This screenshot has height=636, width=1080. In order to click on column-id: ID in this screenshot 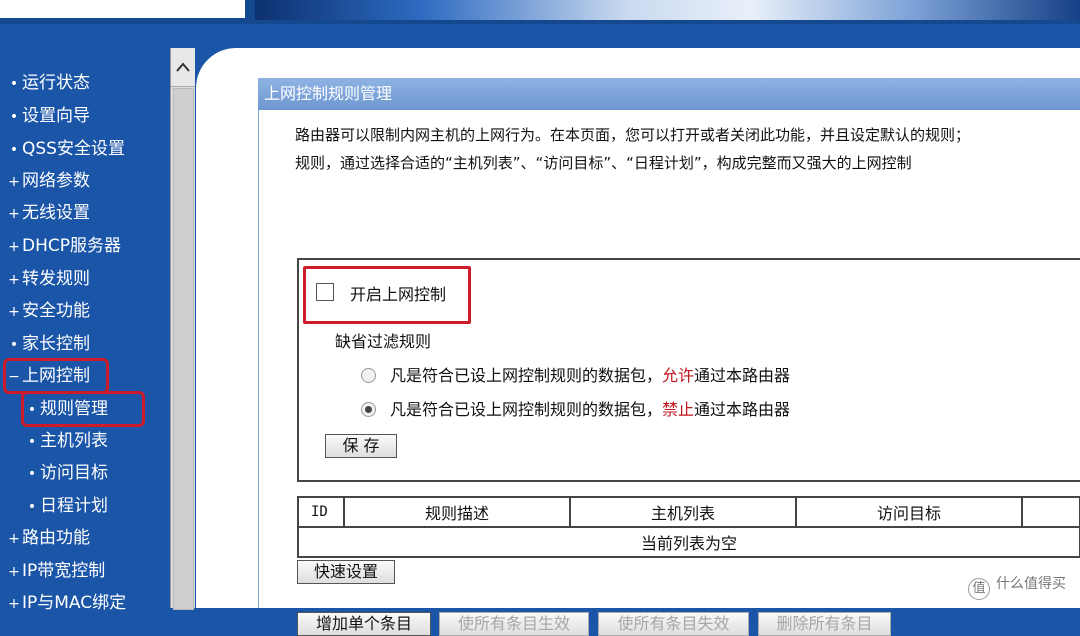, I will do `click(321, 512)`.